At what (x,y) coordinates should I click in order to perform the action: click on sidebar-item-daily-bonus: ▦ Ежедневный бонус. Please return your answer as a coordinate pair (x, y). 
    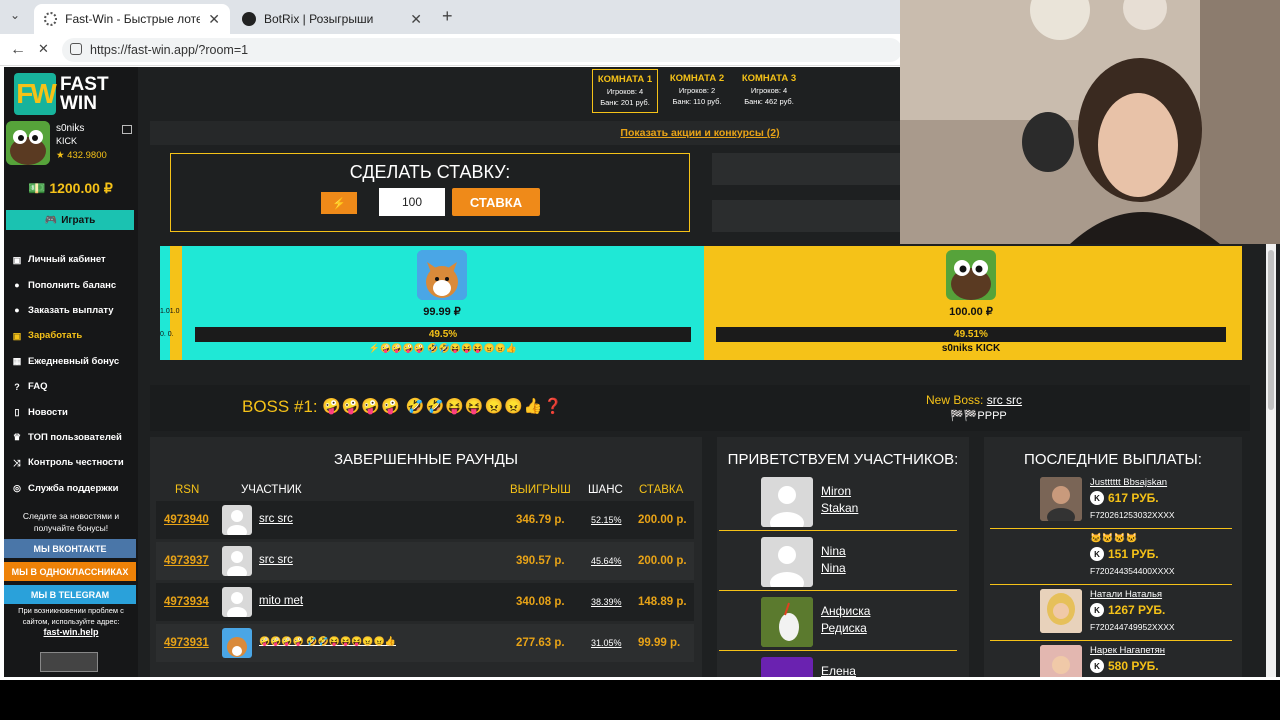
    Looking at the image, I should click on (74, 361).